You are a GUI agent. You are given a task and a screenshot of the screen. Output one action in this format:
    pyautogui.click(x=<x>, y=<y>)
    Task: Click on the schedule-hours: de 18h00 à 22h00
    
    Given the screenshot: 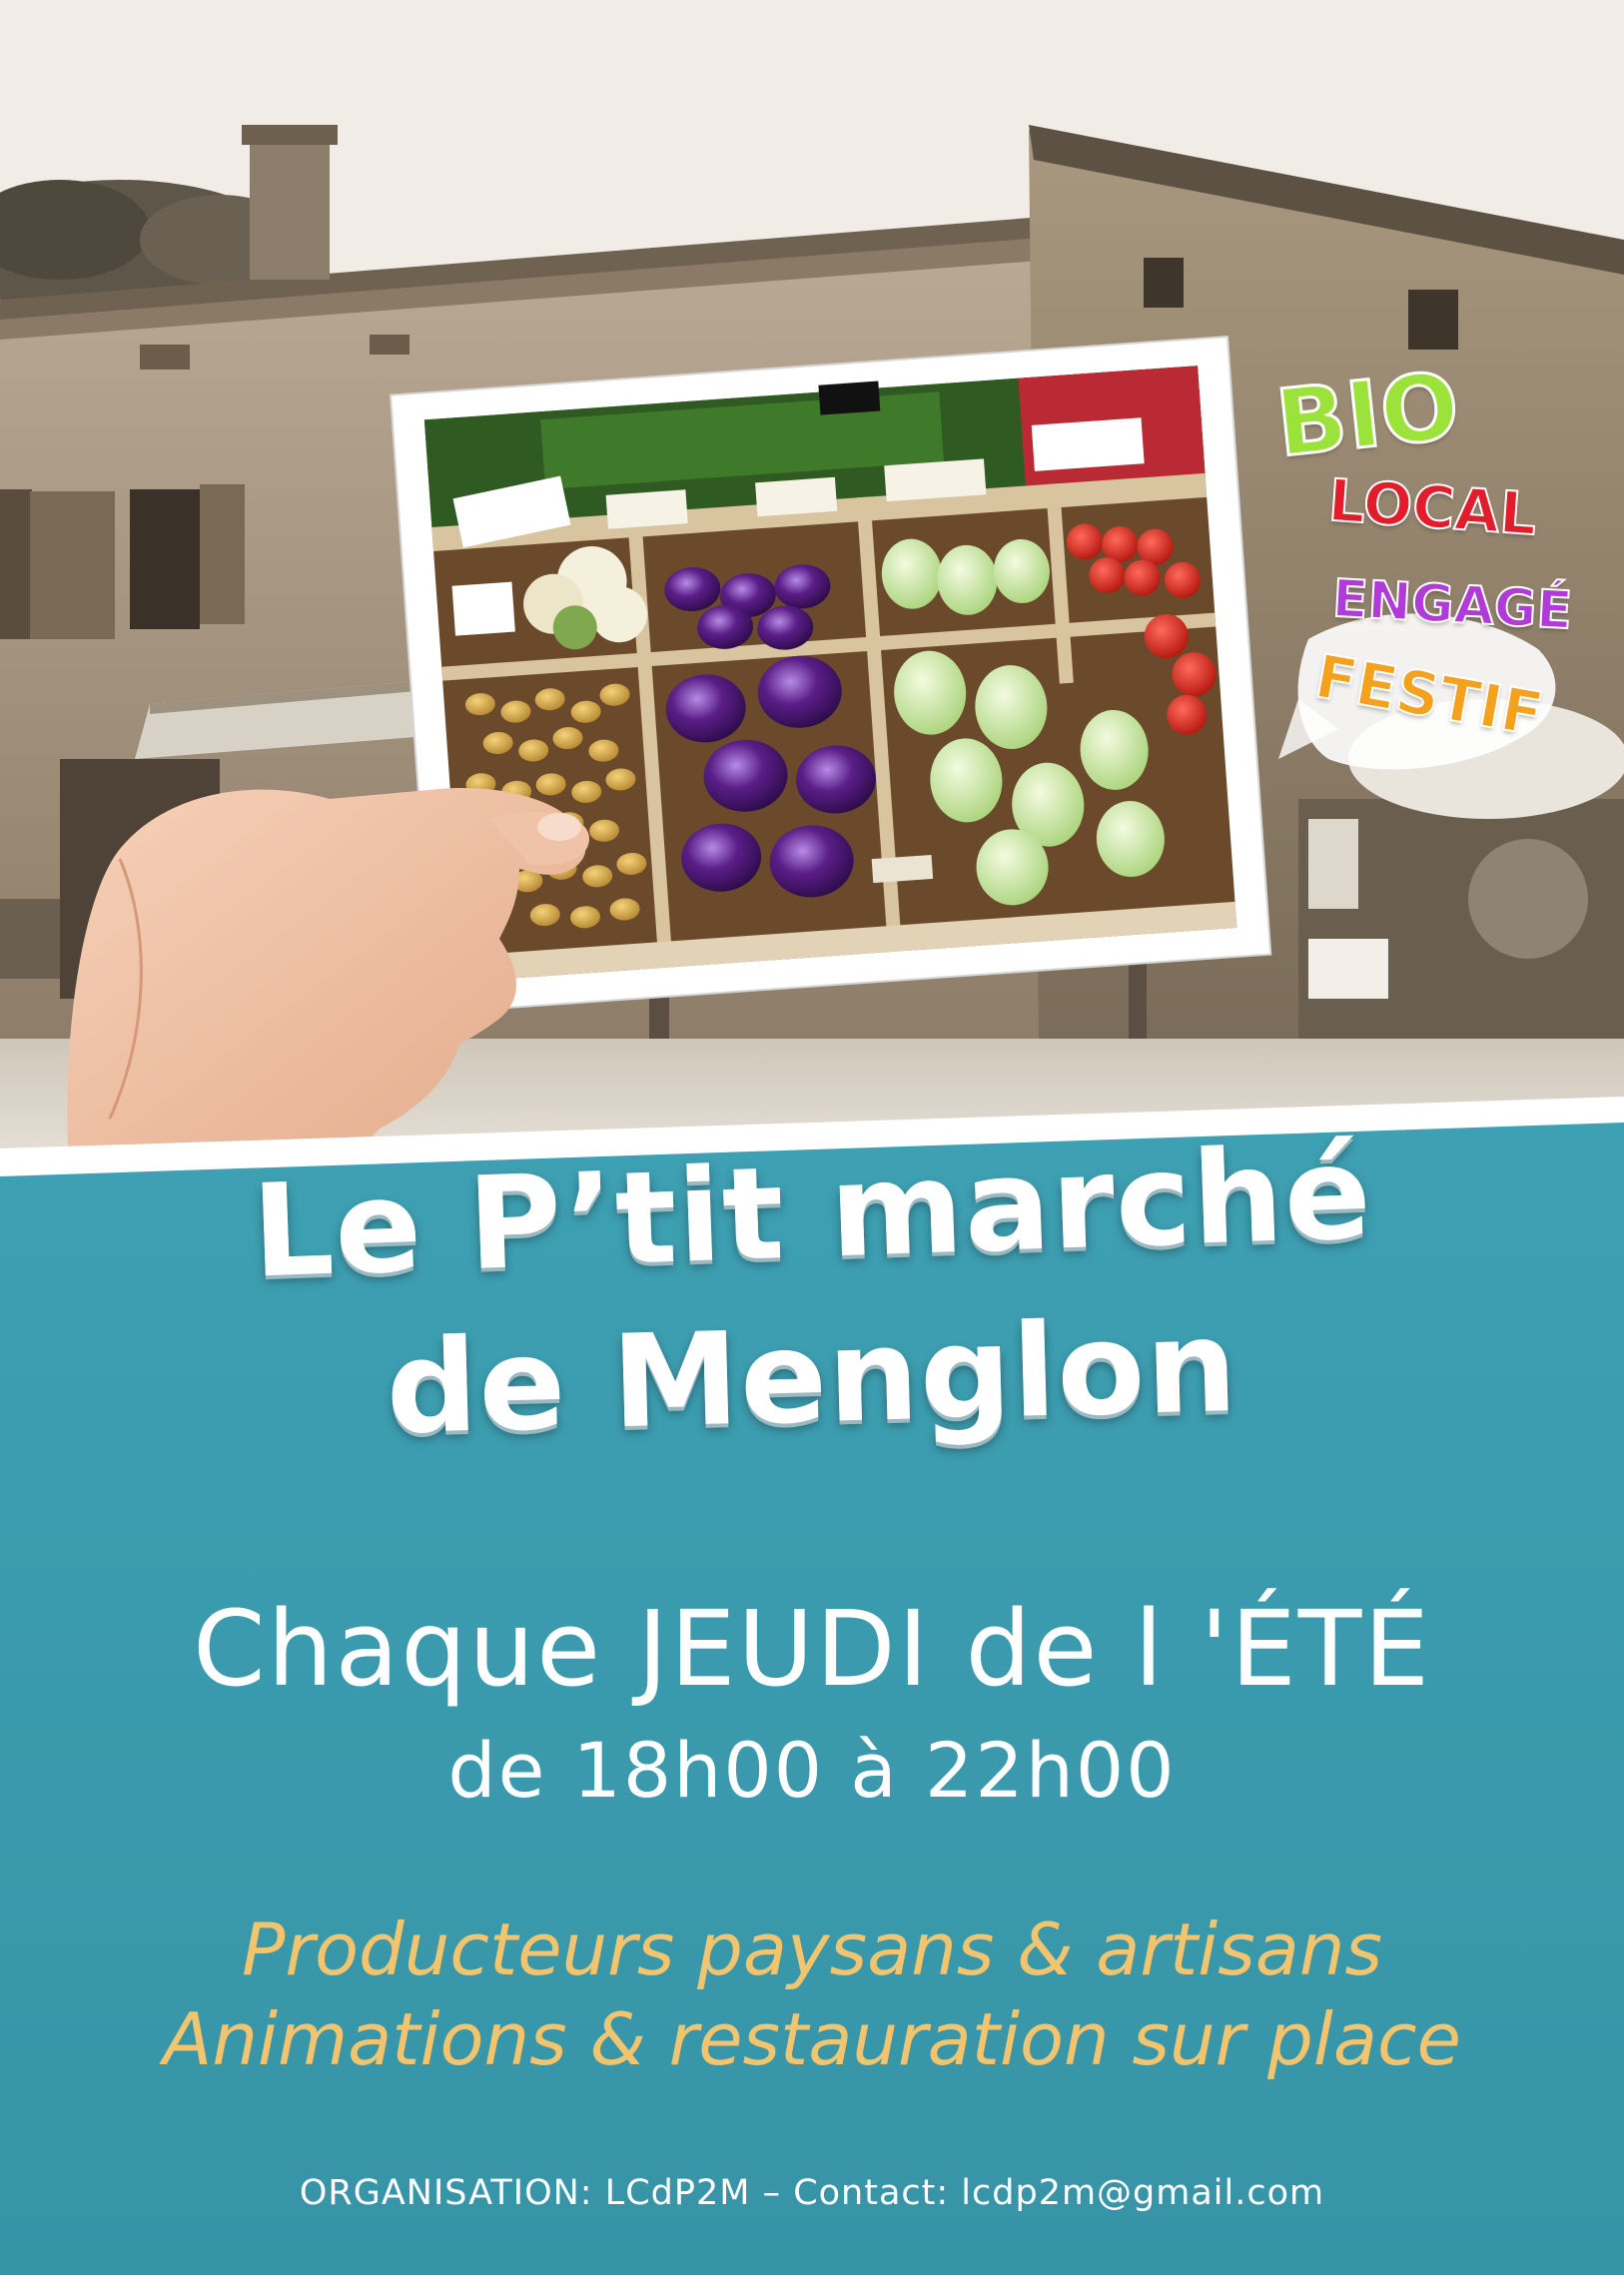 What is the action you would take?
    pyautogui.click(x=812, y=1770)
    